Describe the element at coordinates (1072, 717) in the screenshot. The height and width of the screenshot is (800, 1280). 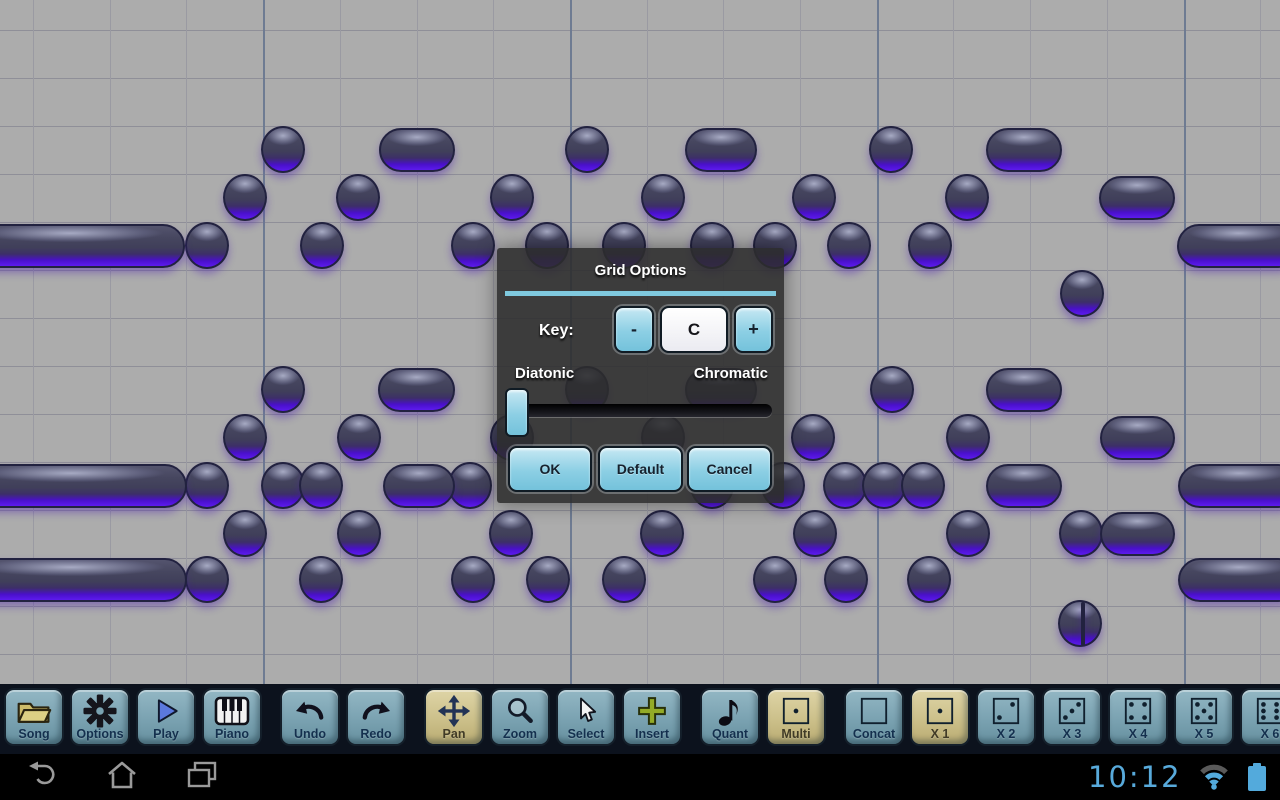
I see `toolbar-button-x-3: X 3` at that location.